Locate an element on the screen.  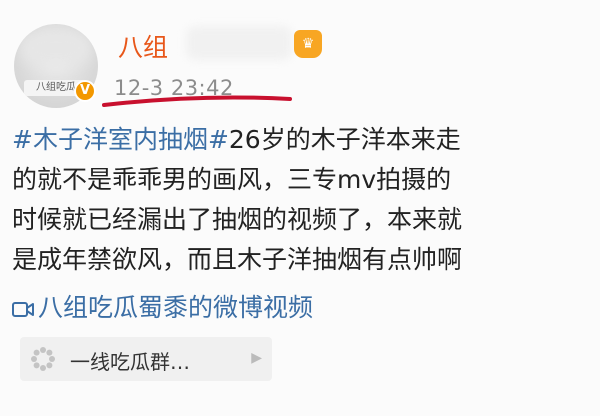
username: 八组 is located at coordinates (143, 46).